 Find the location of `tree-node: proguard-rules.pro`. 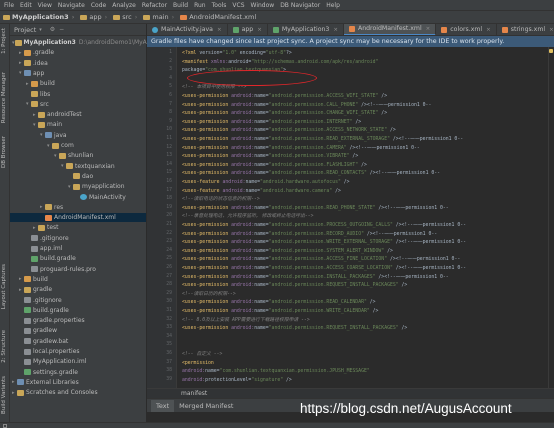

tree-node: proguard-rules.pro is located at coordinates (78, 269).